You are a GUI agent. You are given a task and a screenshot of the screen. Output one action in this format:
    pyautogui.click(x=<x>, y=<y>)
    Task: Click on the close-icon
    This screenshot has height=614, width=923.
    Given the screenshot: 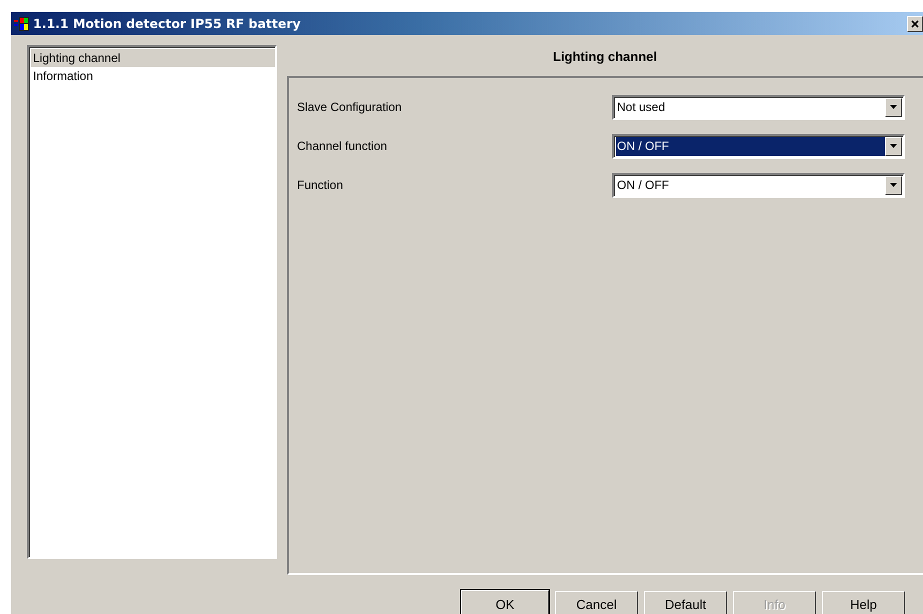 What is the action you would take?
    pyautogui.click(x=915, y=24)
    